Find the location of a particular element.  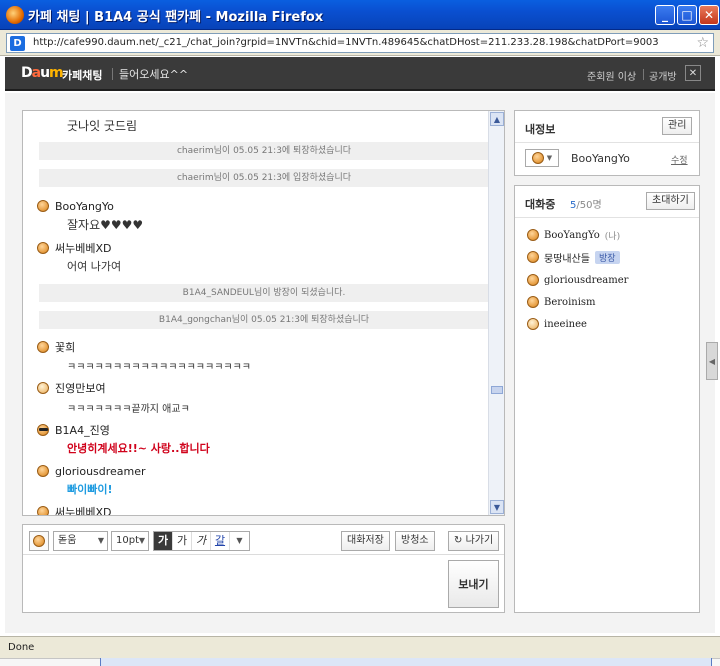

chat-nickname: BooYangYo is located at coordinates (84, 206).